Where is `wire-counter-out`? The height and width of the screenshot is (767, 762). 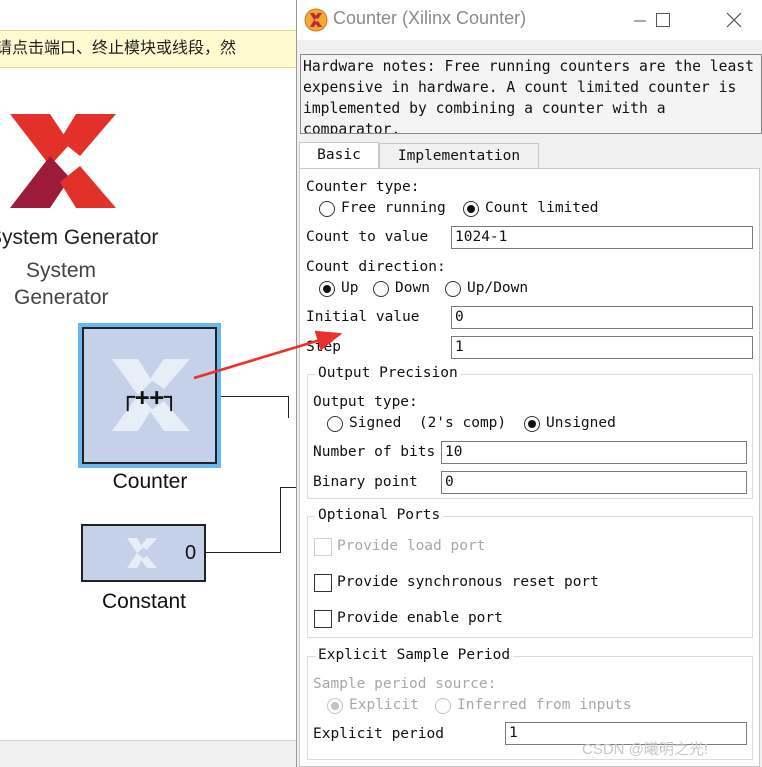 wire-counter-out is located at coordinates (255, 396).